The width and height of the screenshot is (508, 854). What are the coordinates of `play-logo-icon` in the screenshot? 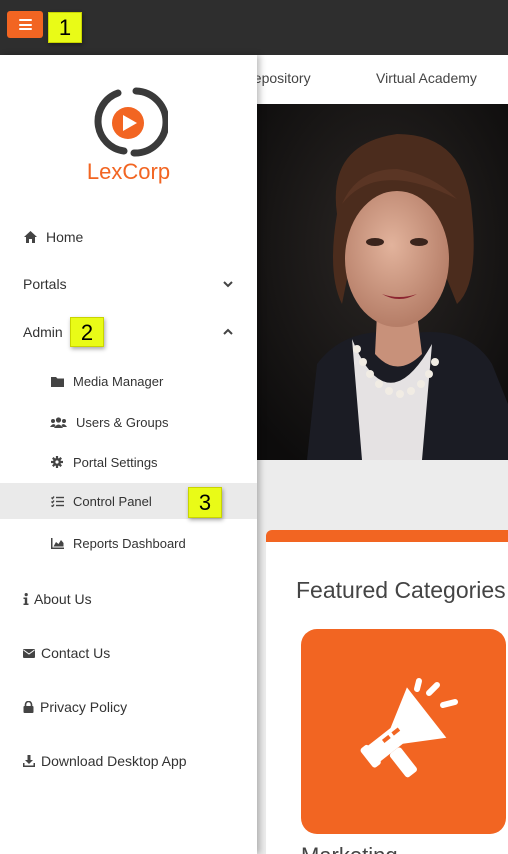 It's located at (131, 122).